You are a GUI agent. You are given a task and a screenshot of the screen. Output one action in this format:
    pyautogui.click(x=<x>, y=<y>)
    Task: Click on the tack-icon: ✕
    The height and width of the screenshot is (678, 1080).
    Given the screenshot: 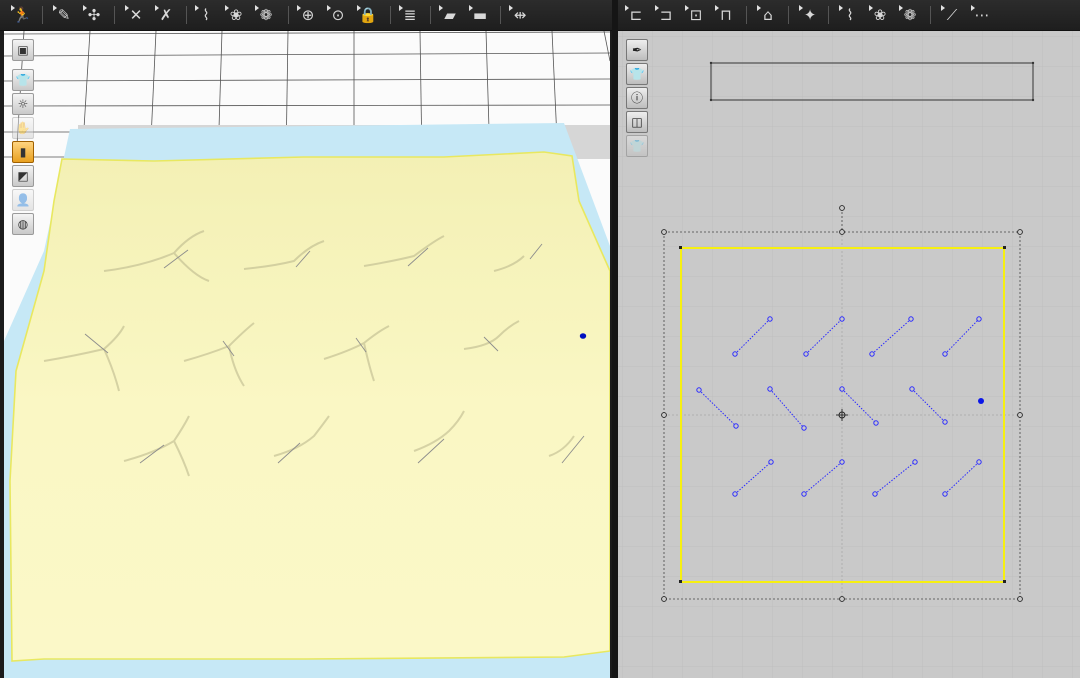 What is the action you would take?
    pyautogui.click(x=136, y=15)
    